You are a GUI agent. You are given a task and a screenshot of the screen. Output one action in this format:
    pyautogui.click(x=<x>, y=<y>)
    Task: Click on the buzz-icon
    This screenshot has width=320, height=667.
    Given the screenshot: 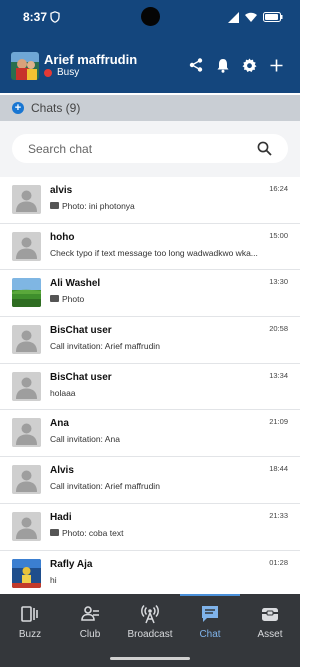 What is the action you would take?
    pyautogui.click(x=30, y=614)
    